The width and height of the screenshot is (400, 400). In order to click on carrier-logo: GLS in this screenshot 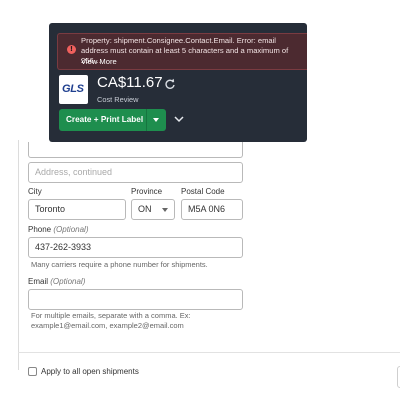, I will do `click(73, 89)`.